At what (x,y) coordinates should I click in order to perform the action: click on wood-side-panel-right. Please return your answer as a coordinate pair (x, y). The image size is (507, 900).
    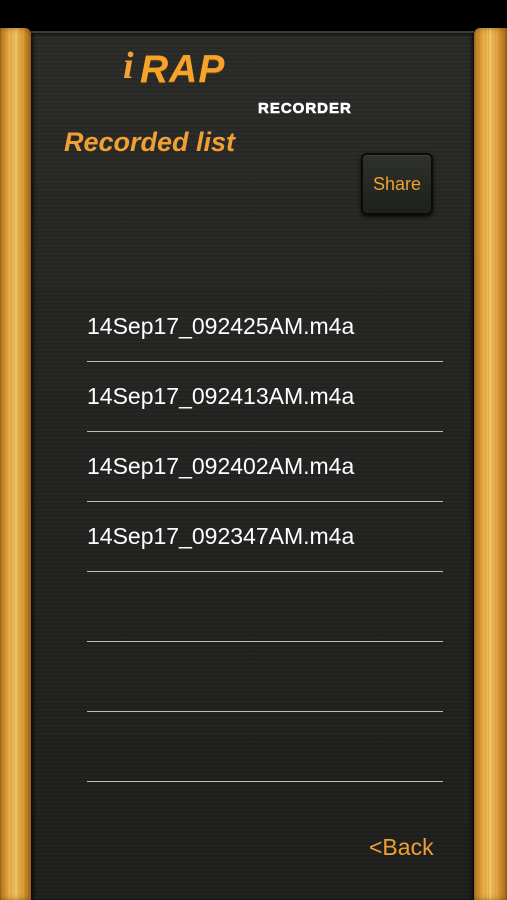
    Looking at the image, I should click on (490, 464).